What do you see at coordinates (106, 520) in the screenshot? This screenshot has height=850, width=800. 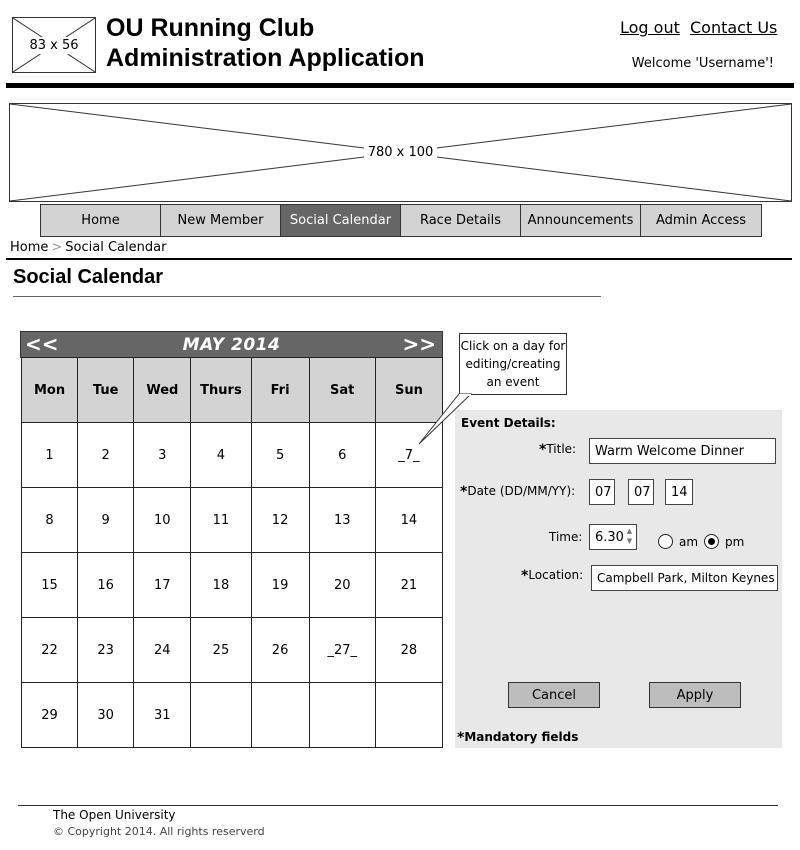 I see `calendar-day: 9` at bounding box center [106, 520].